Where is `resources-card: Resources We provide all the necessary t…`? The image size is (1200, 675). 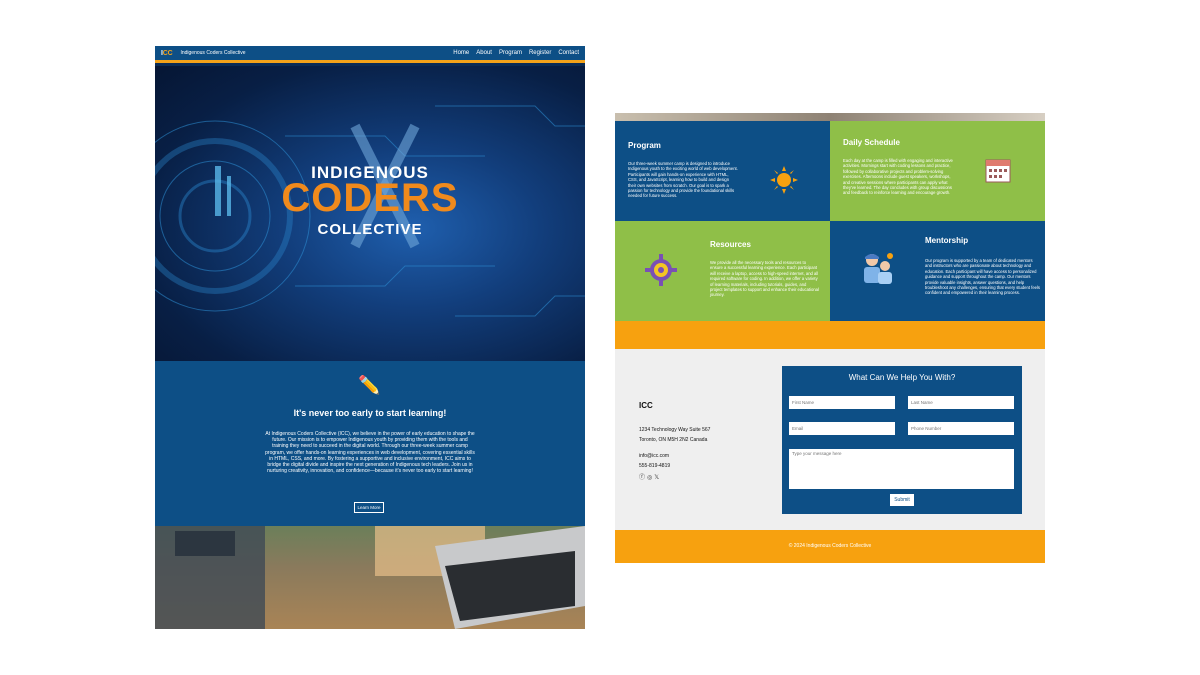
resources-card: Resources We provide all the necessary t… is located at coordinates (722, 271).